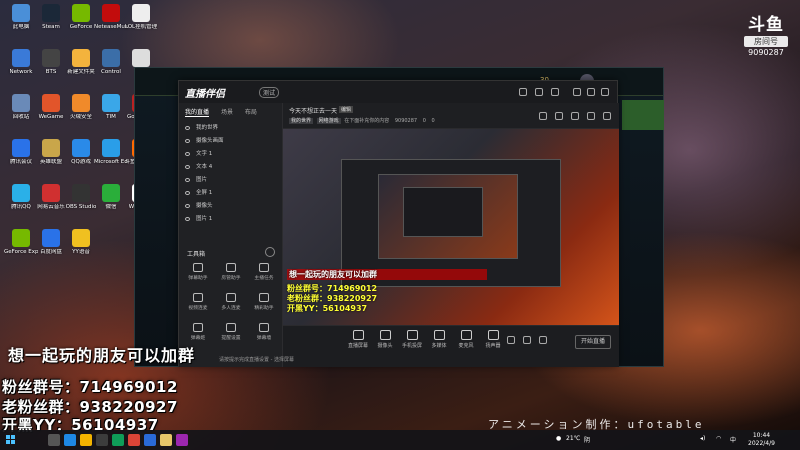 This screenshot has height=450, width=800. What do you see at coordinates (587, 439) in the screenshot?
I see `weather-text: 阴` at bounding box center [587, 439].